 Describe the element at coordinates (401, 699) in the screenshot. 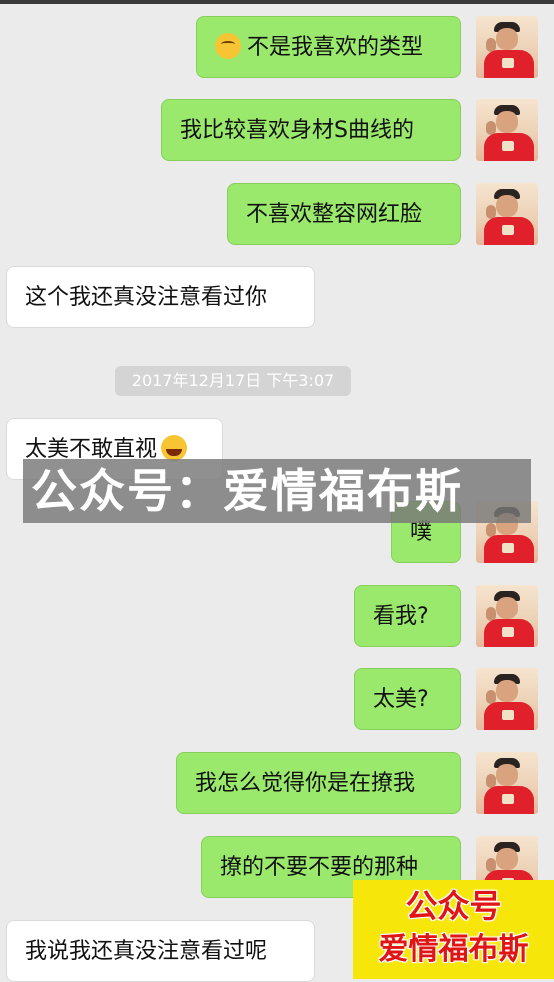

I see `message-text: 太美?` at that location.